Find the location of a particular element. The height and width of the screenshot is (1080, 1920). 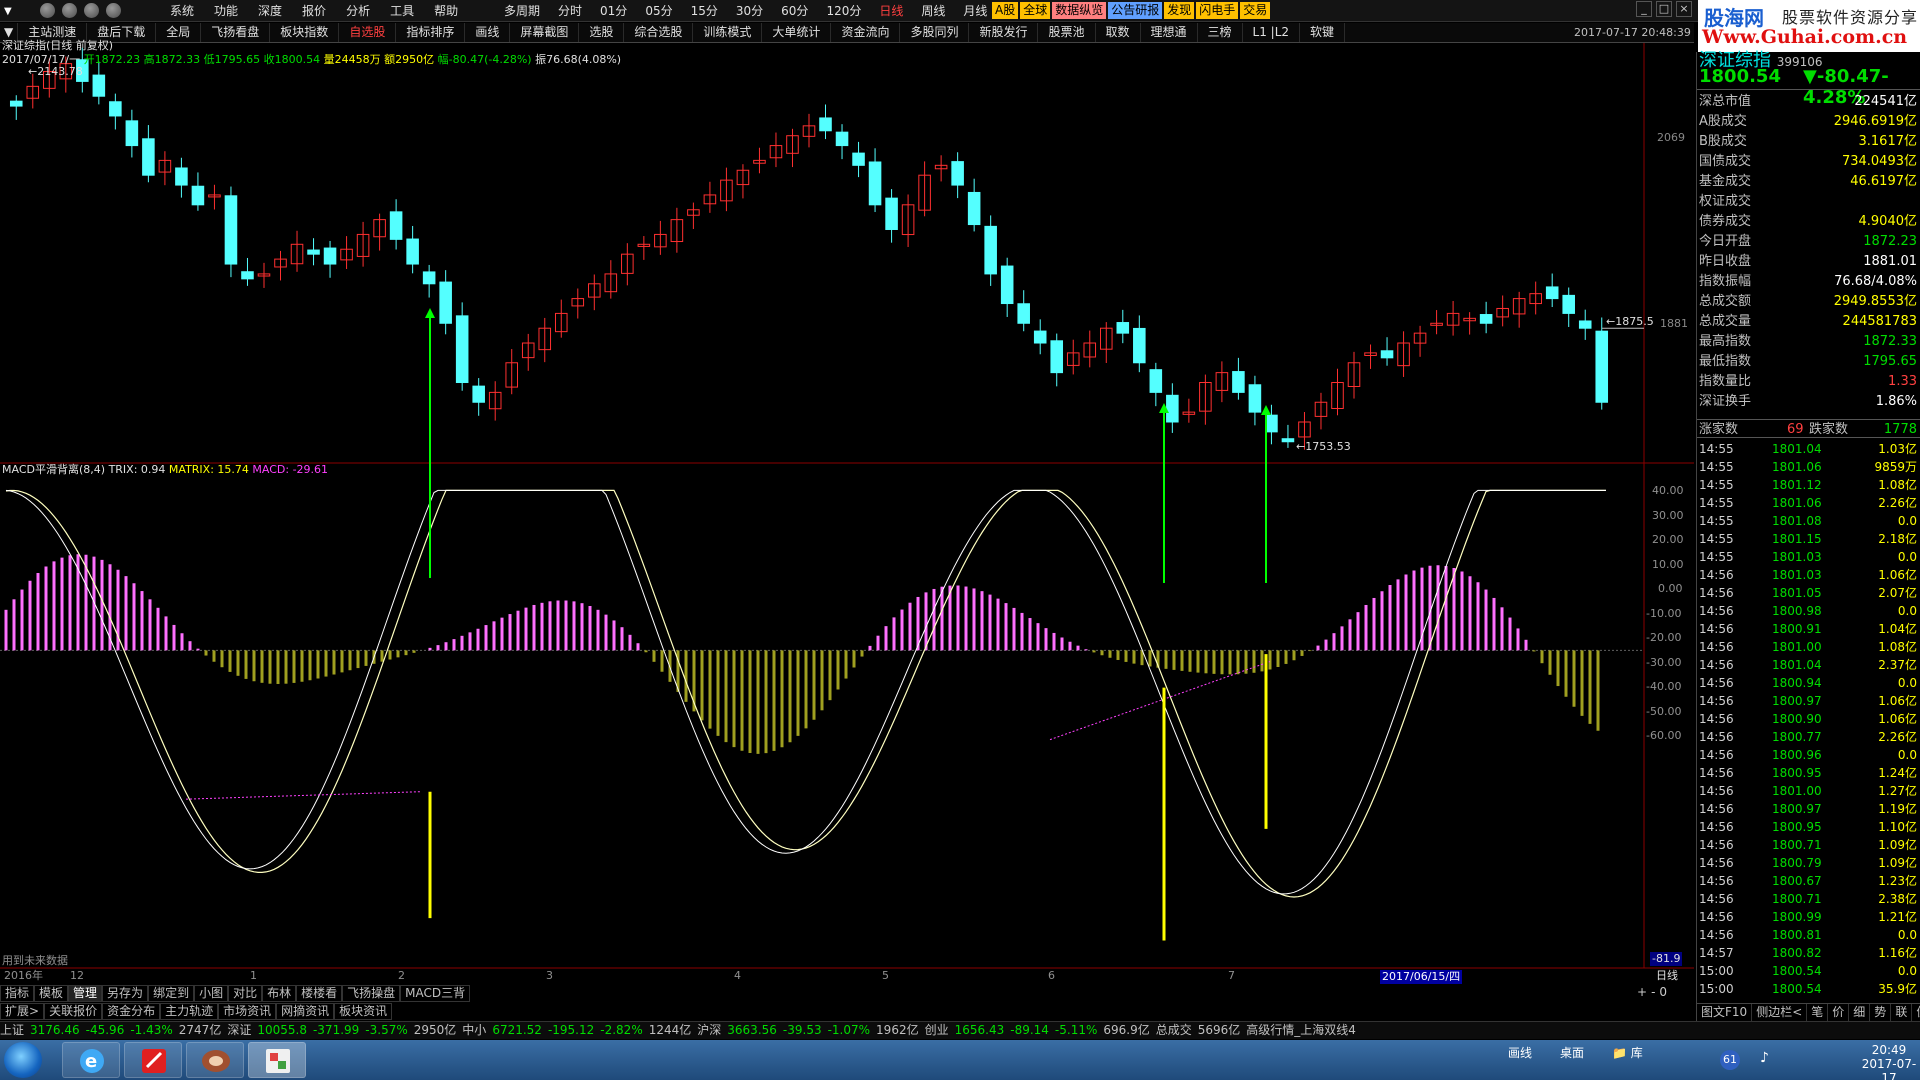

toolbar-item-14: 多股同列 is located at coordinates (935, 32).